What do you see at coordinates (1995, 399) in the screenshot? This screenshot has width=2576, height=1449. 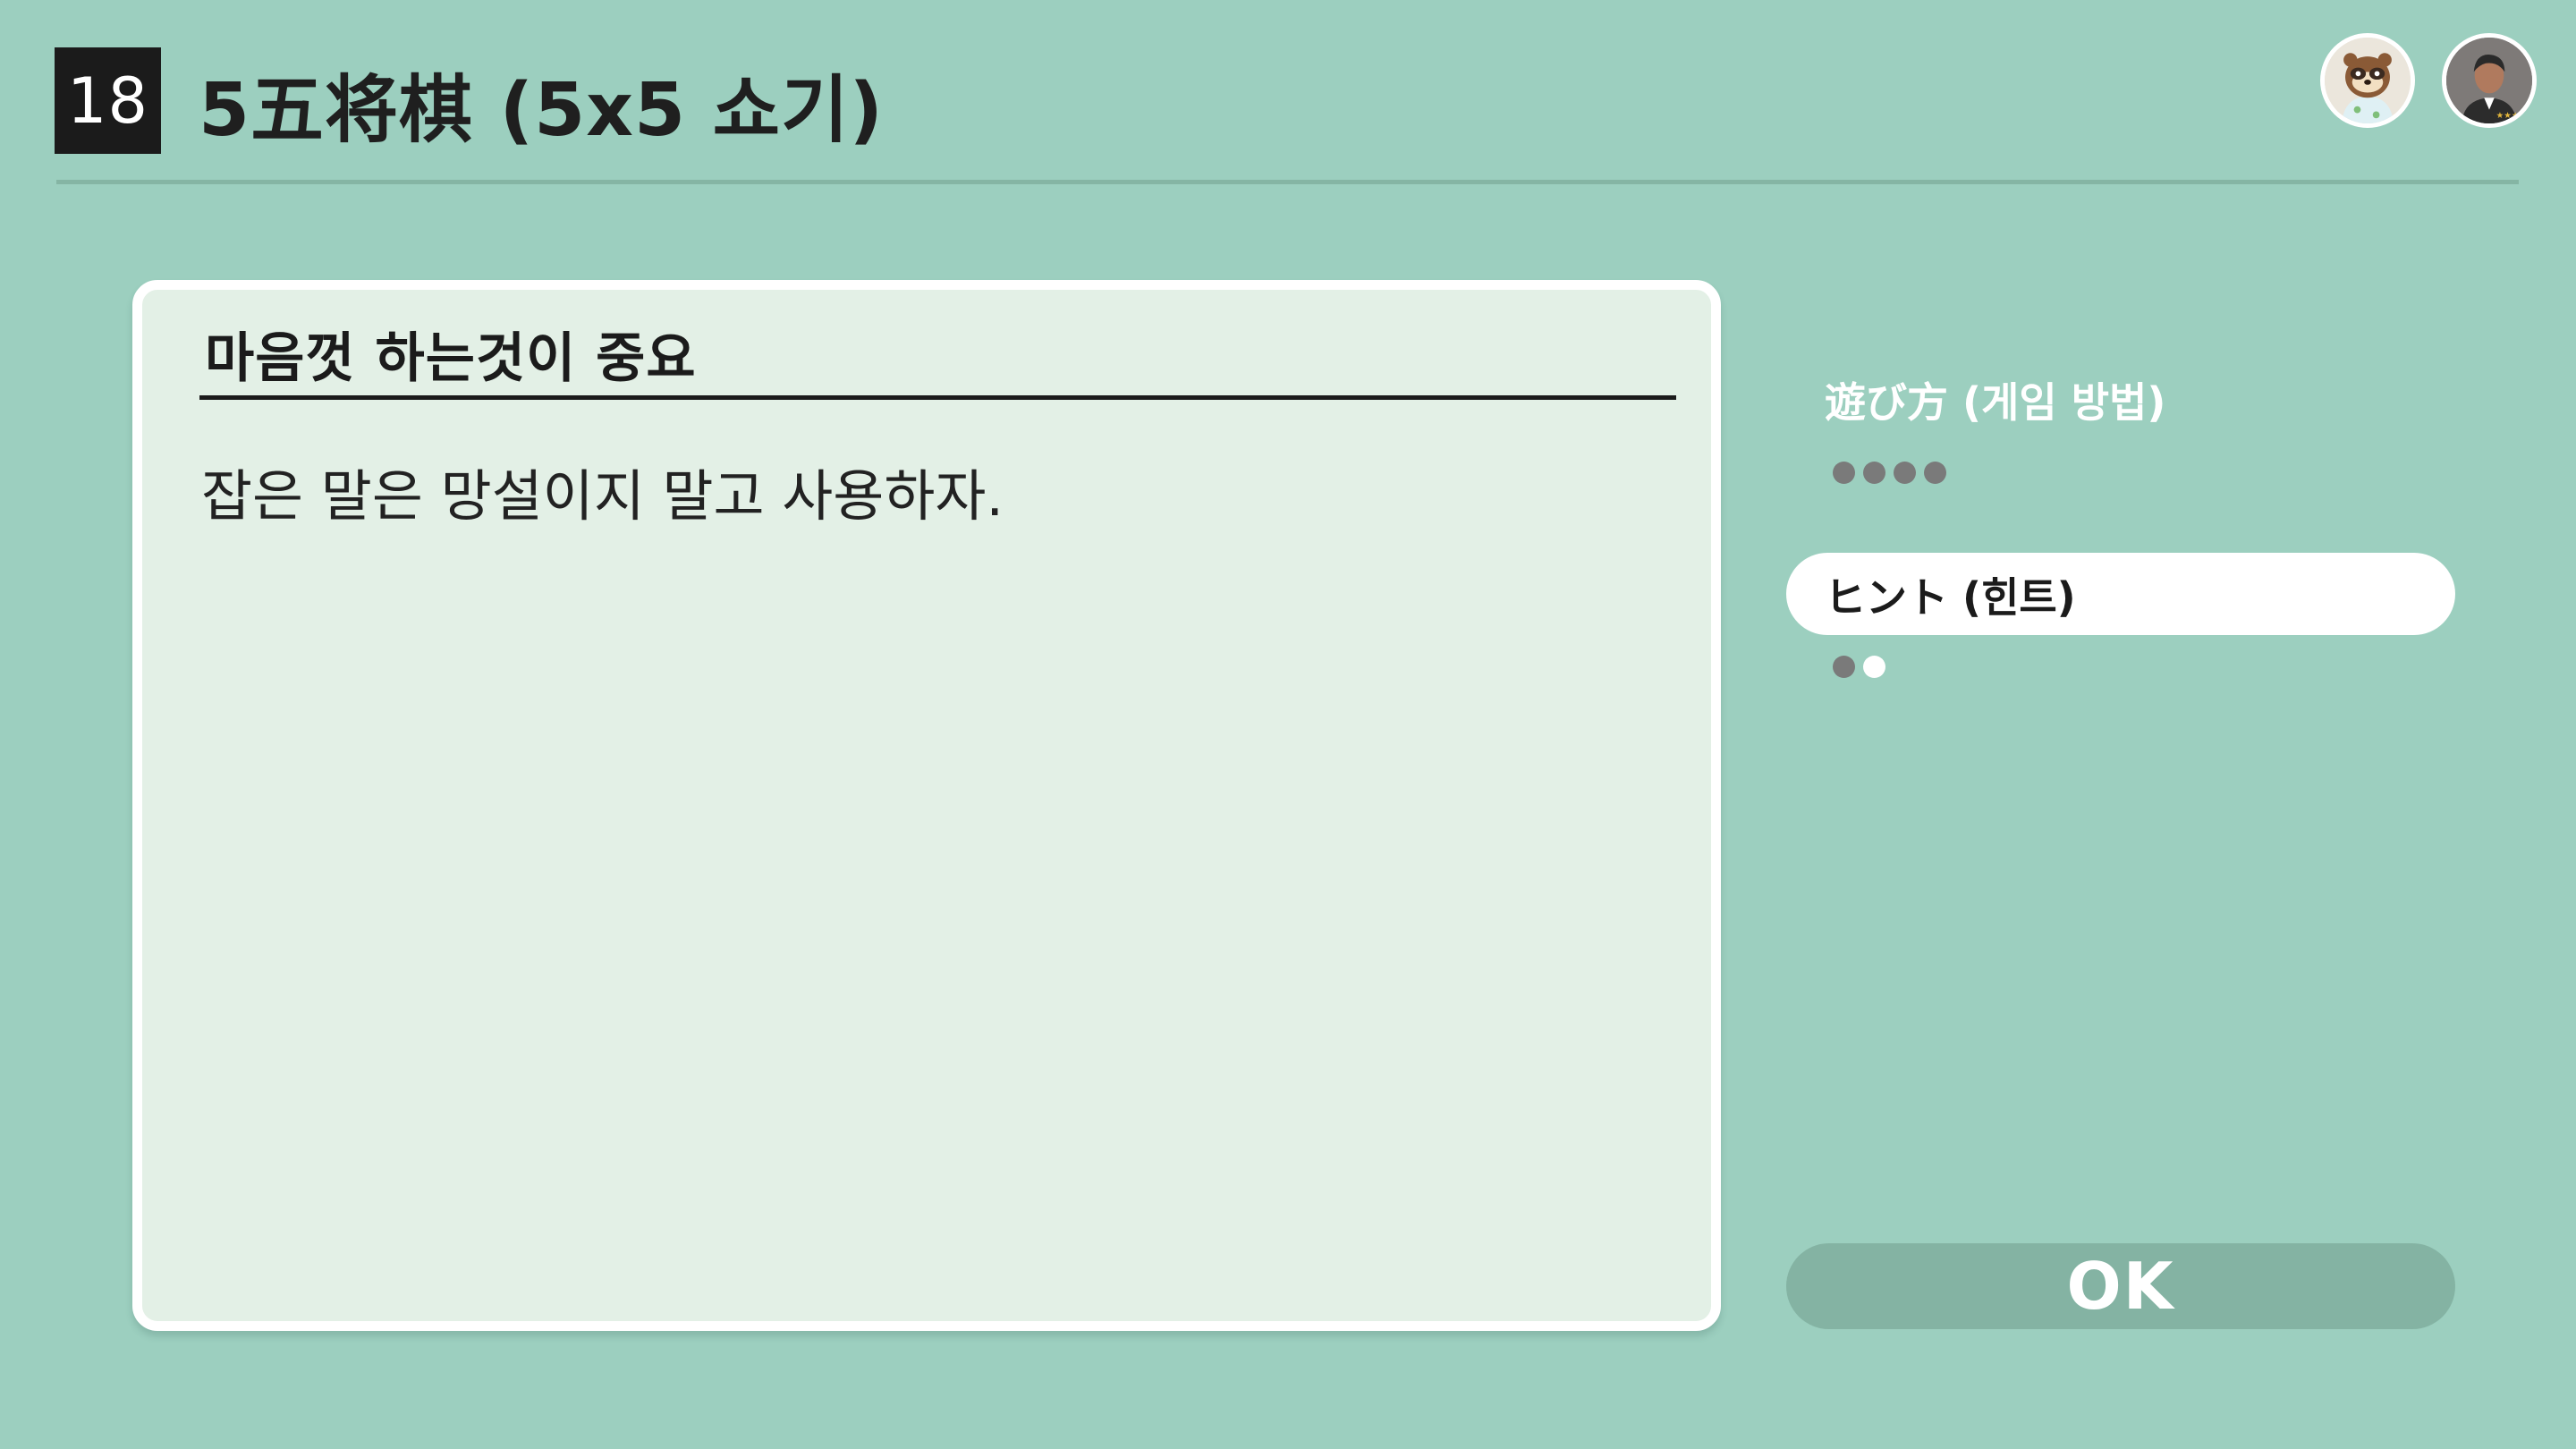 I see `menu-item-how-to-play: 遊び方 (게임 방법)` at bounding box center [1995, 399].